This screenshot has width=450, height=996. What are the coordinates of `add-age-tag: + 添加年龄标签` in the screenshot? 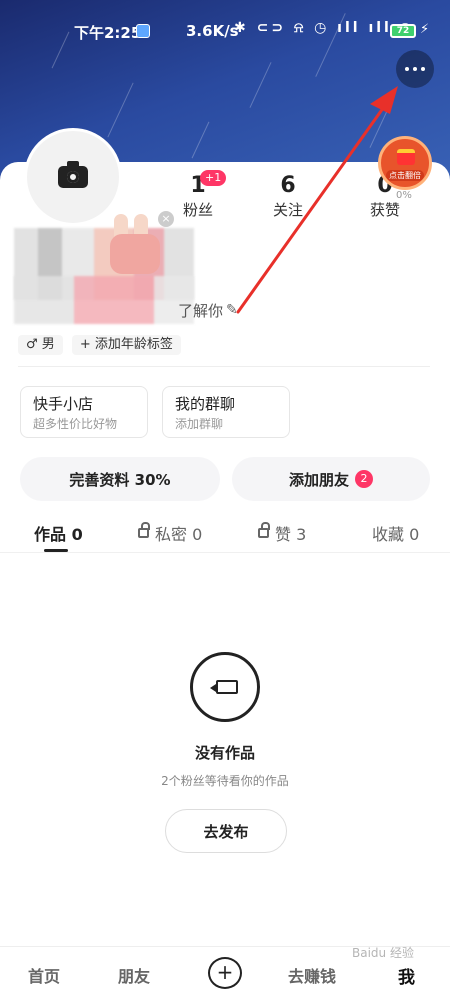 It's located at (126, 345).